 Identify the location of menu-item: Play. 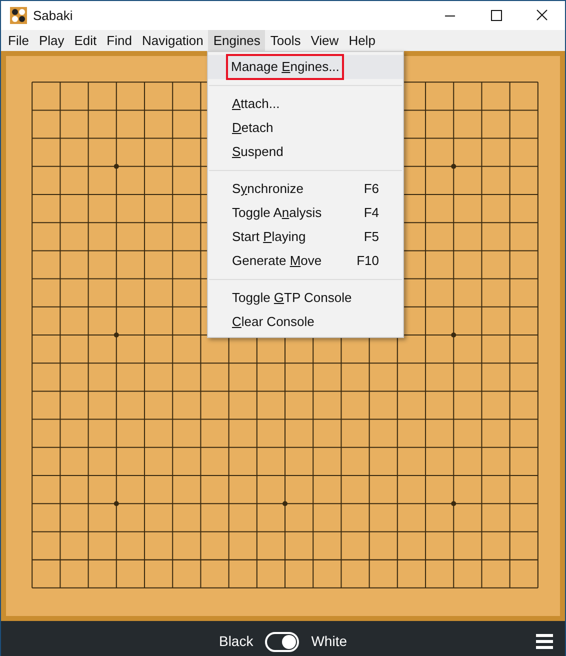
(52, 40).